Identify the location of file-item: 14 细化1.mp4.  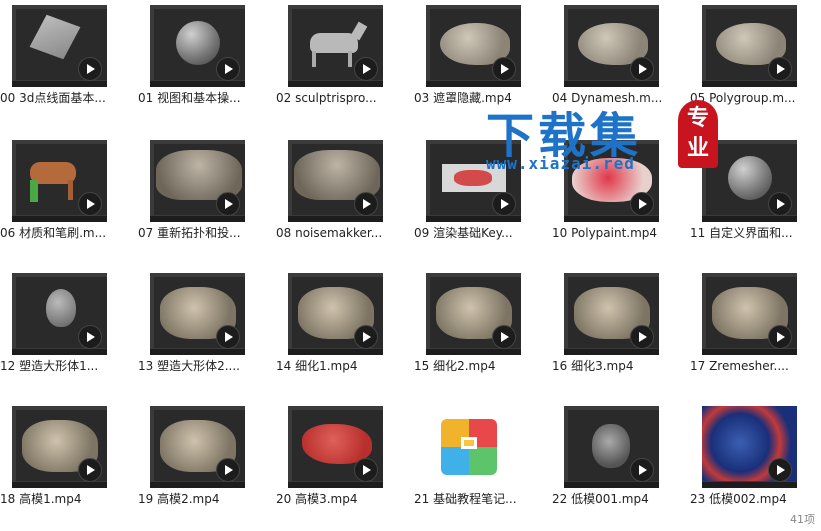
(341, 332).